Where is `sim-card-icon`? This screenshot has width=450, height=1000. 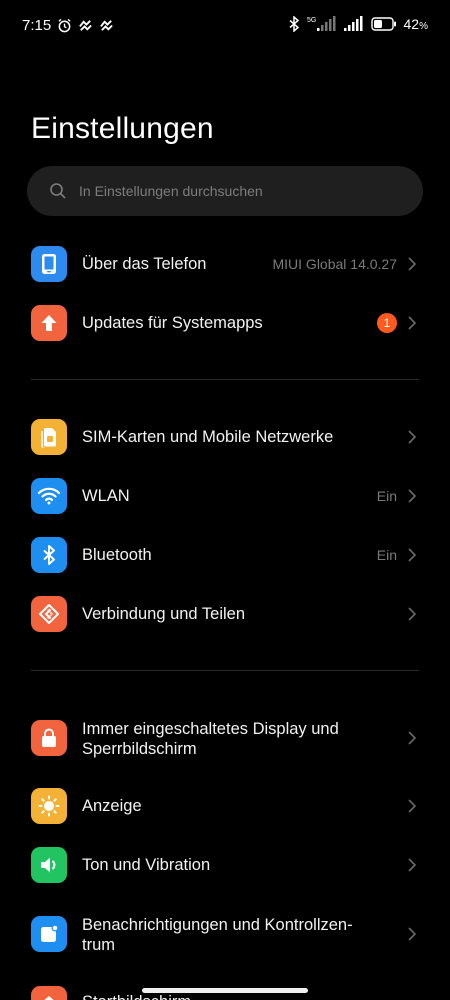 sim-card-icon is located at coordinates (49, 437).